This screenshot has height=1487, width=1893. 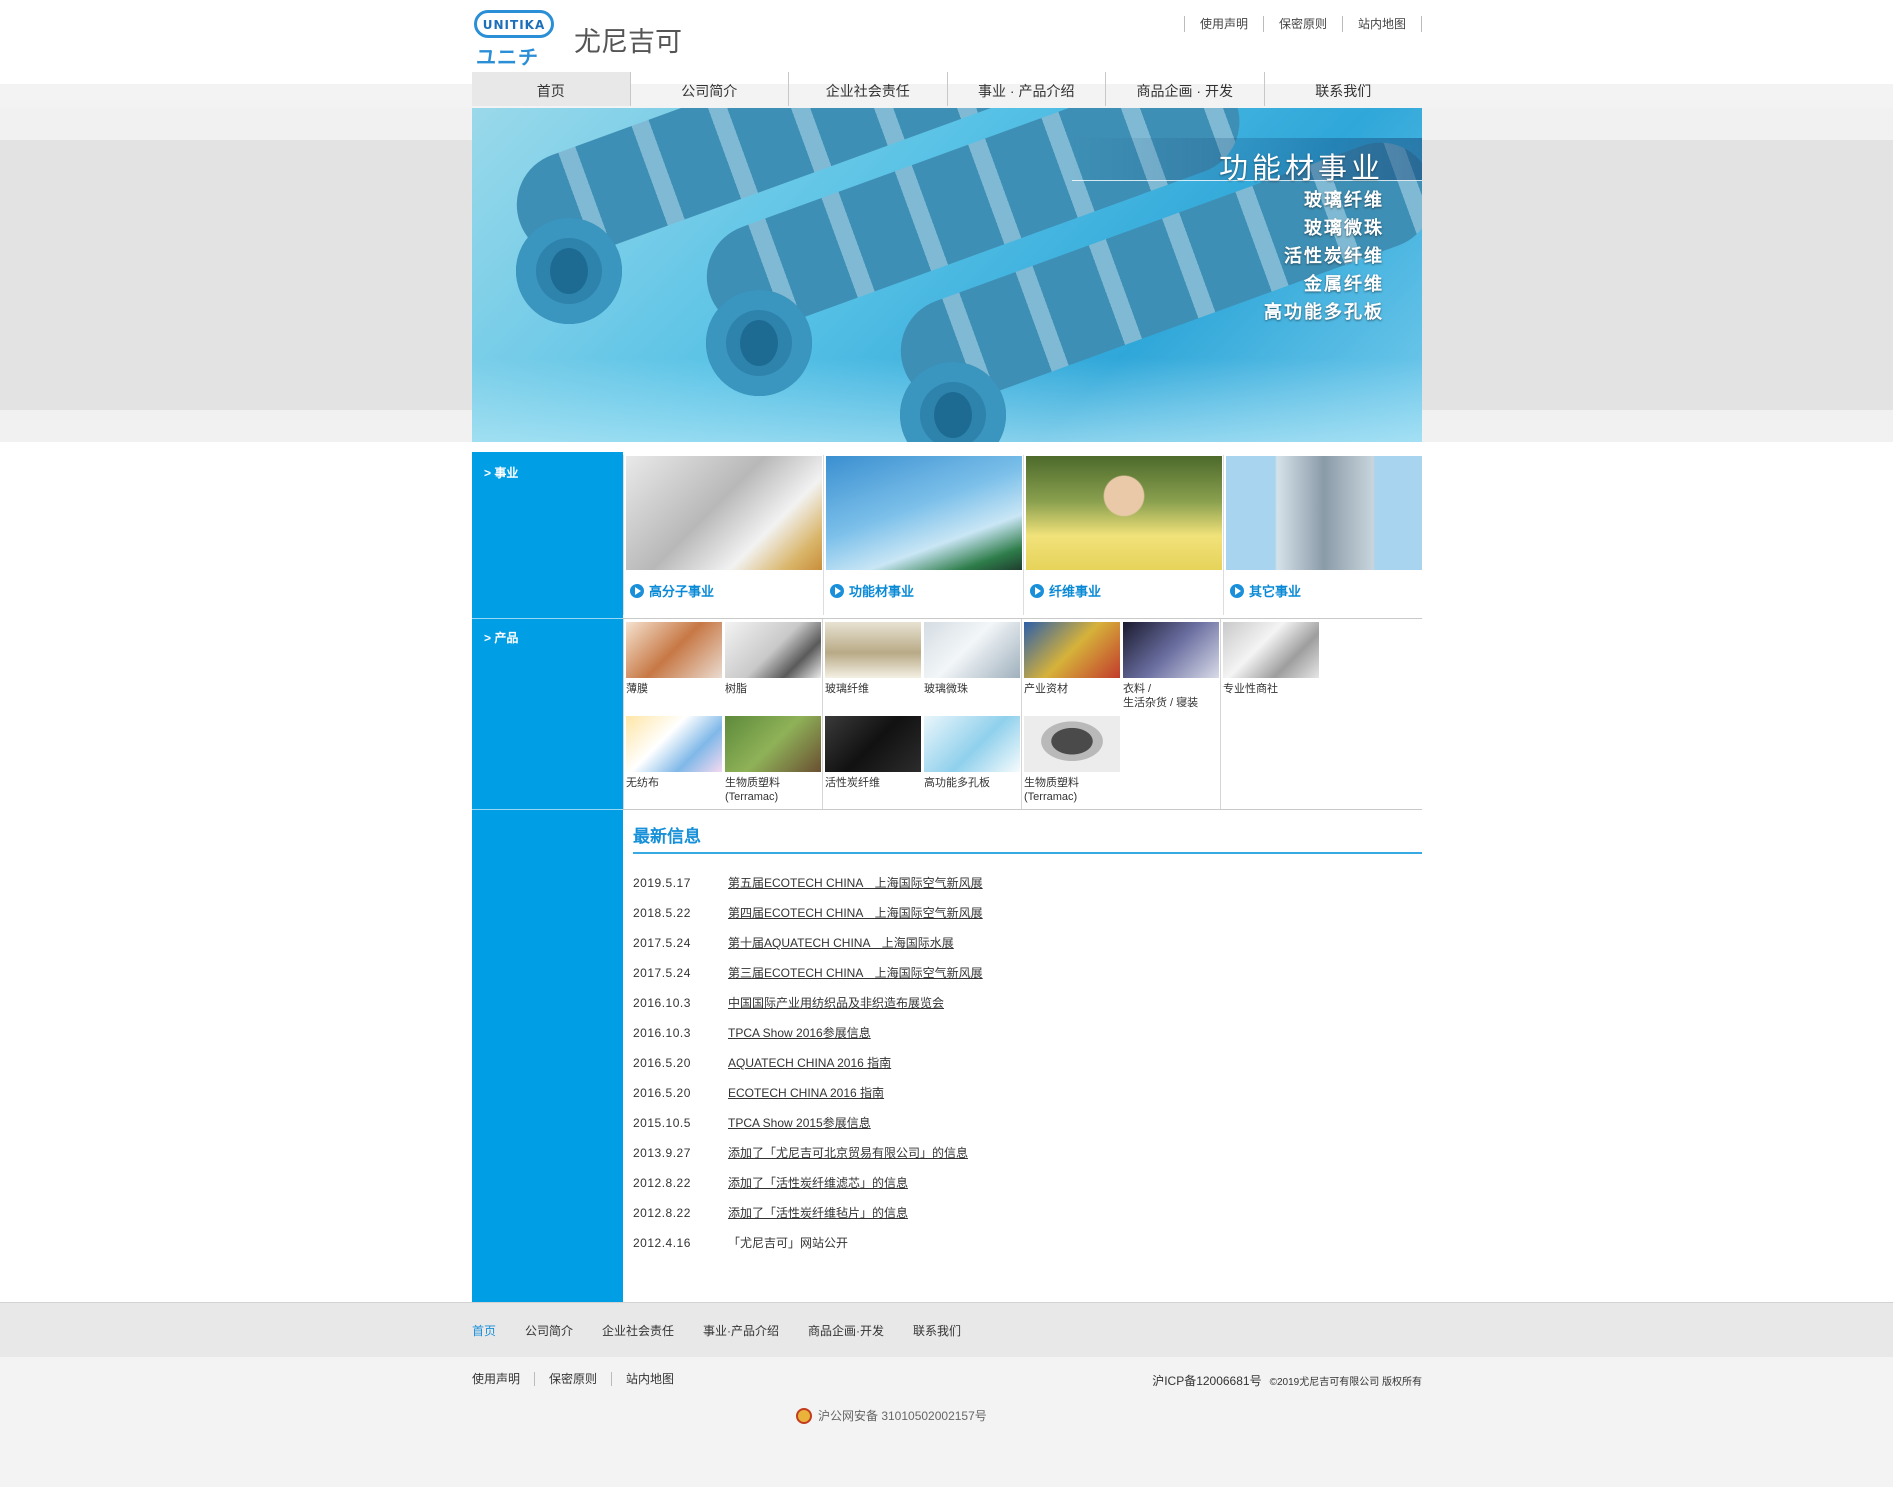 What do you see at coordinates (937, 1330) in the screenshot?
I see `footer-nav-contact: 联系我们` at bounding box center [937, 1330].